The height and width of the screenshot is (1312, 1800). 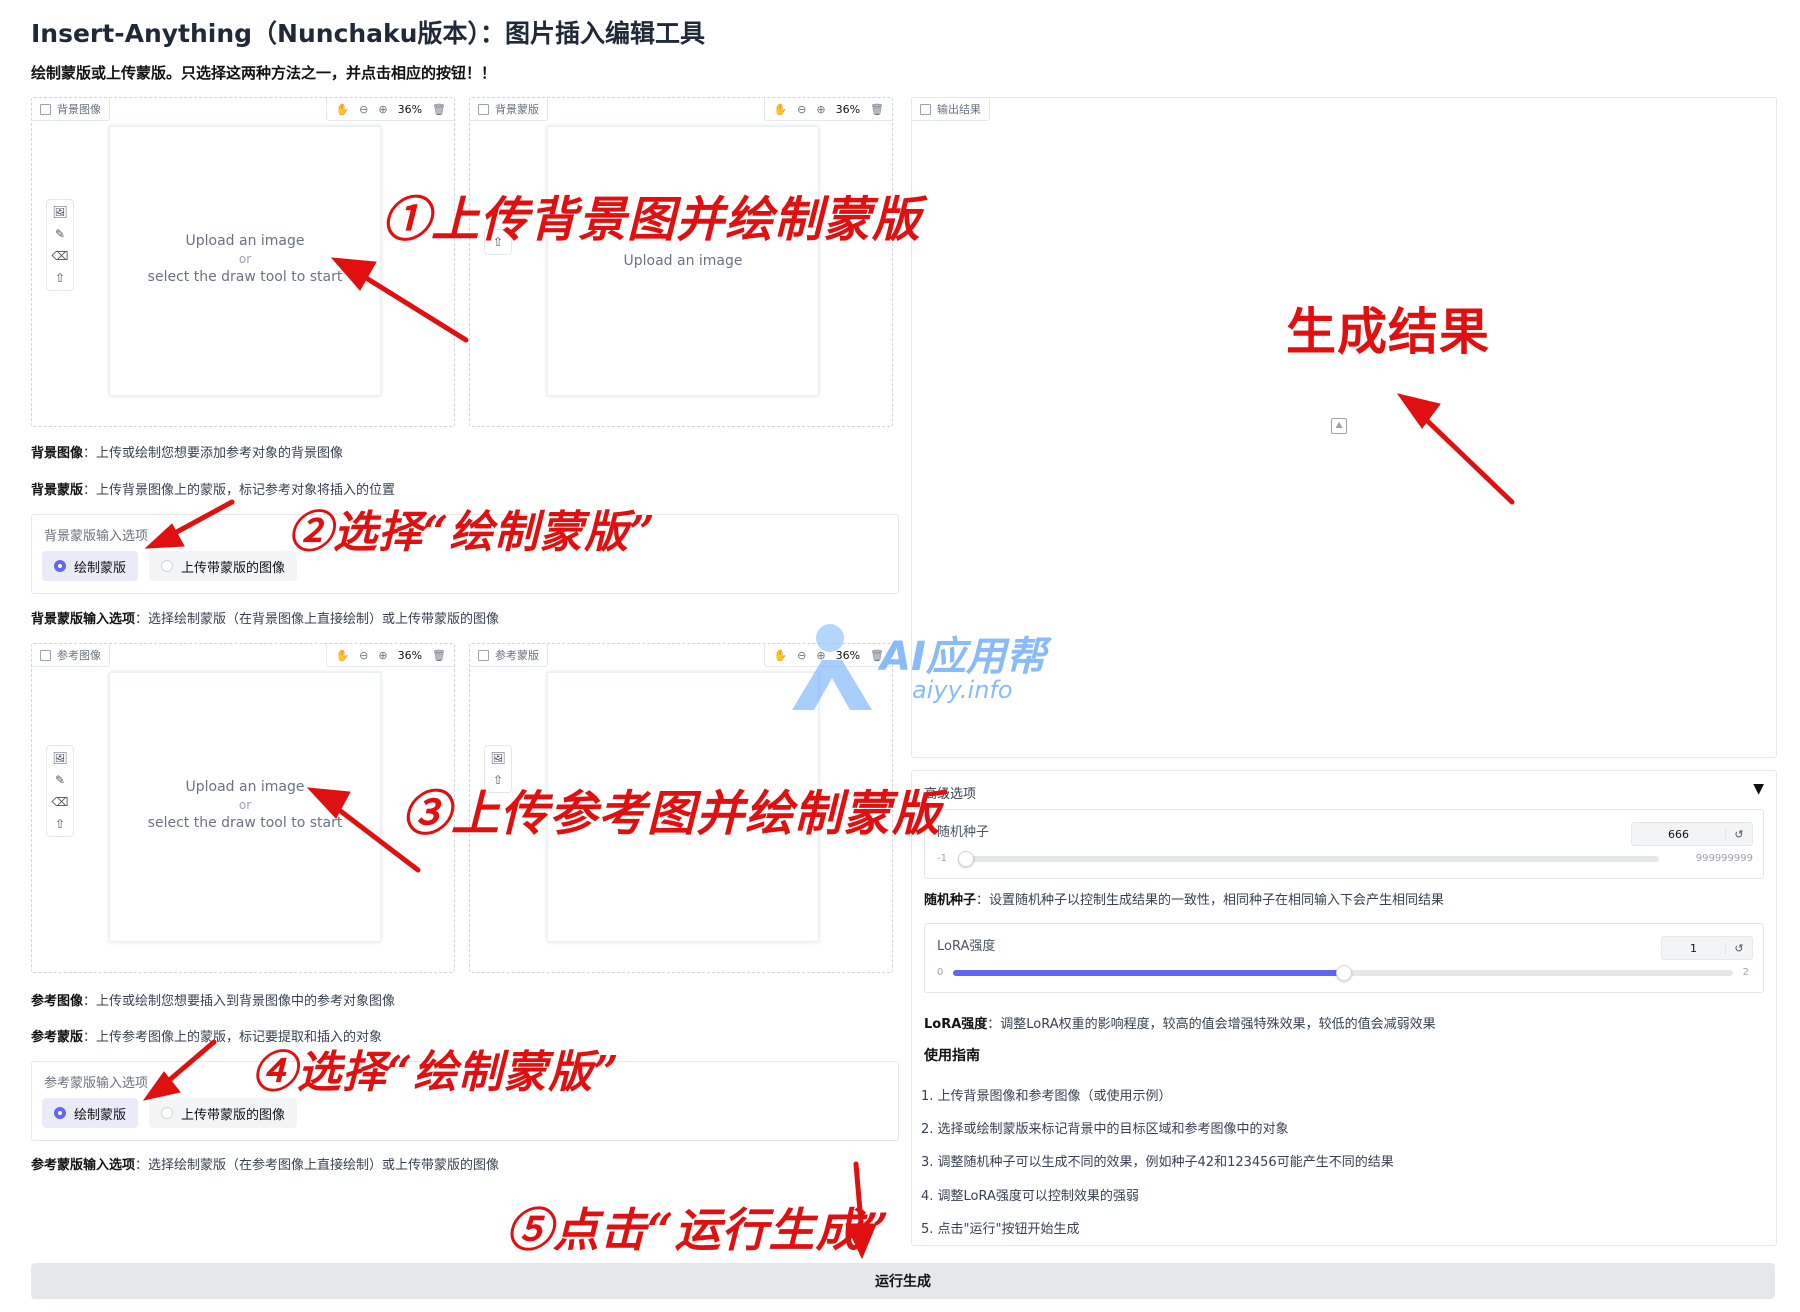 What do you see at coordinates (408, 304) in the screenshot?
I see `arrow-step1` at bounding box center [408, 304].